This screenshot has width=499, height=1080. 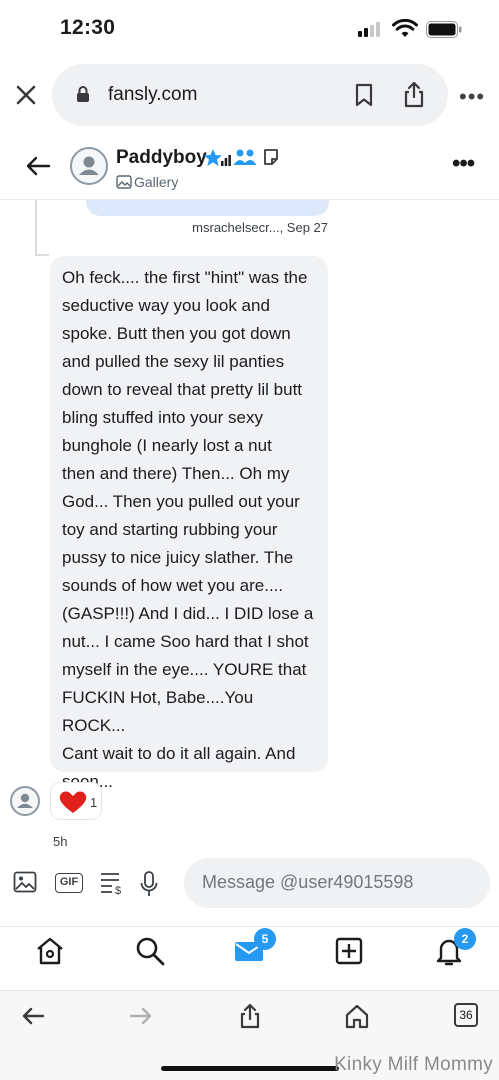 I want to click on gallery-icon, so click(x=124, y=182).